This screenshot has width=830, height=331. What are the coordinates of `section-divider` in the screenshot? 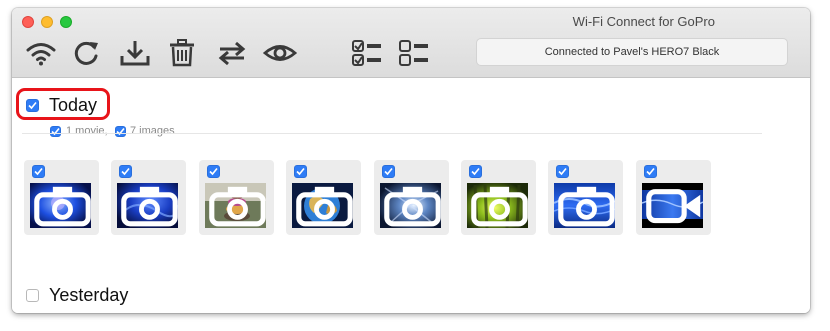 It's located at (392, 133).